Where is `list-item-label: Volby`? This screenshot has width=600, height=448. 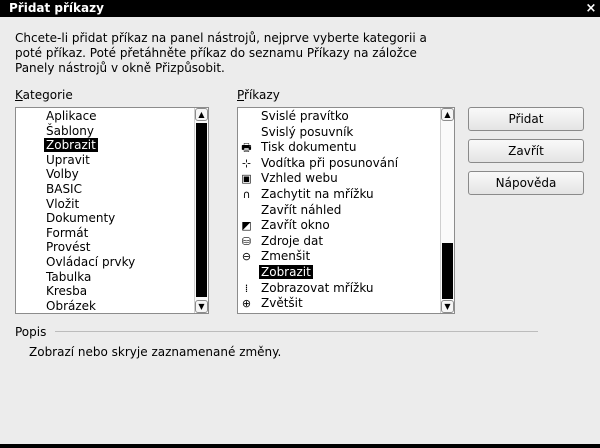 list-item-label: Volby is located at coordinates (62, 174).